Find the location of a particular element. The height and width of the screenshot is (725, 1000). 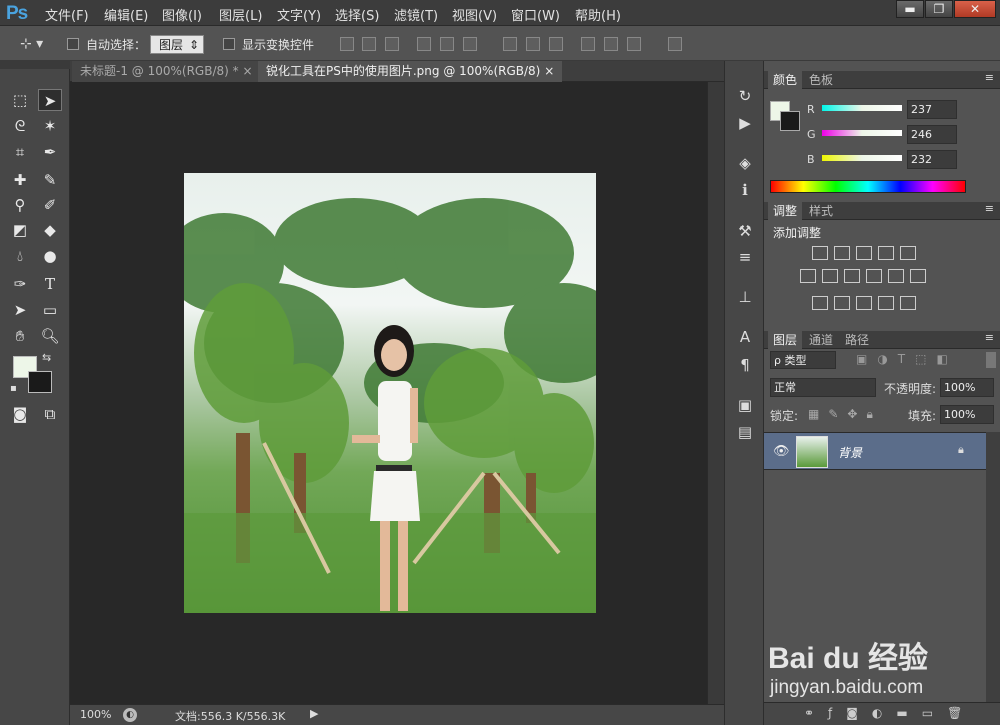

rectangle-tool-icon: ▭ is located at coordinates (50, 310).